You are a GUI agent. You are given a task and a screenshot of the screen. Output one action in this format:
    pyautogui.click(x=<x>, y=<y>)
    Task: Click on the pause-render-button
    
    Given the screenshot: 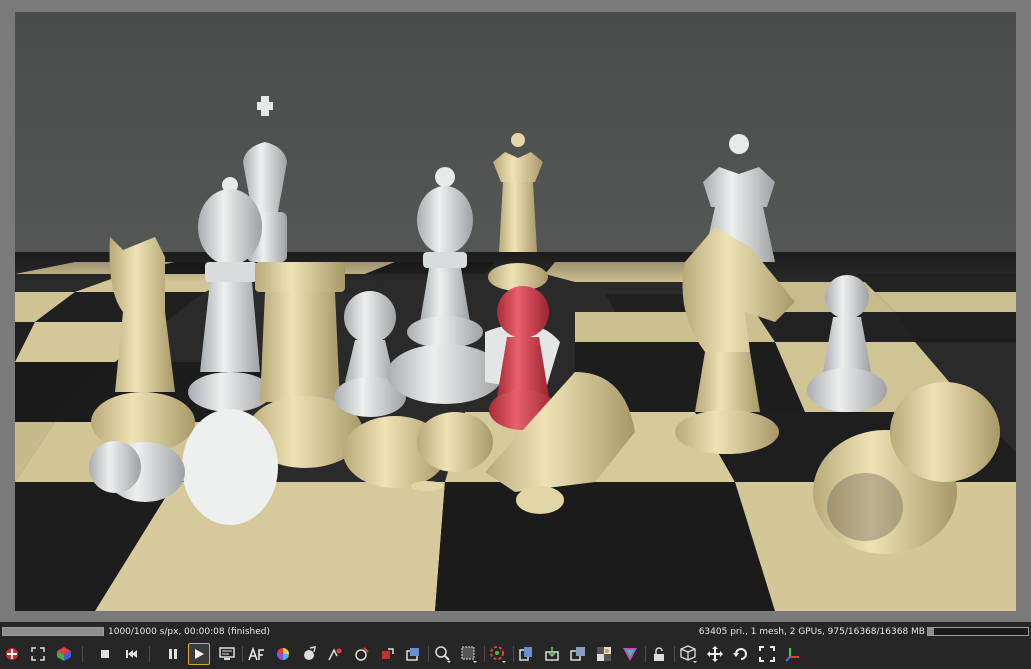 What is the action you would take?
    pyautogui.click(x=173, y=654)
    